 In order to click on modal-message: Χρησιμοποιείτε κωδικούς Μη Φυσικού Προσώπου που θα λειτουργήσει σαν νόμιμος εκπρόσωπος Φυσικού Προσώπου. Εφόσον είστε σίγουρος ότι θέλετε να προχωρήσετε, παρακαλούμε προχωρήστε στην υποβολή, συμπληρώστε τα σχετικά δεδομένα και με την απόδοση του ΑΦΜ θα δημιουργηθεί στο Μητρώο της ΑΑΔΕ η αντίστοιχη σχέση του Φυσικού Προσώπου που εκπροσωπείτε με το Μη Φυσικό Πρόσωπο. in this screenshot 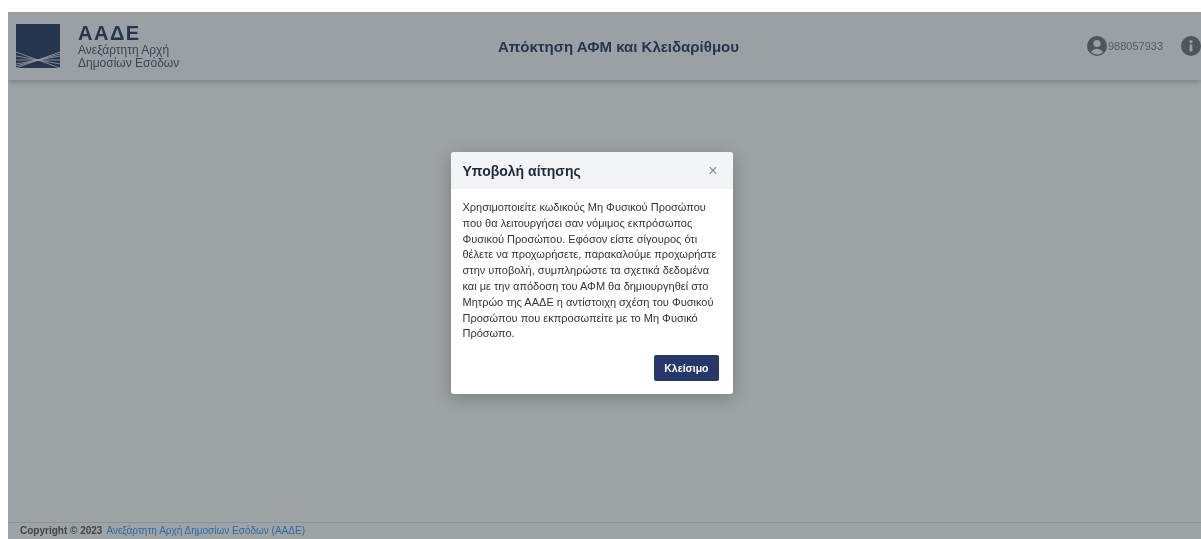, I will do `click(589, 271)`.